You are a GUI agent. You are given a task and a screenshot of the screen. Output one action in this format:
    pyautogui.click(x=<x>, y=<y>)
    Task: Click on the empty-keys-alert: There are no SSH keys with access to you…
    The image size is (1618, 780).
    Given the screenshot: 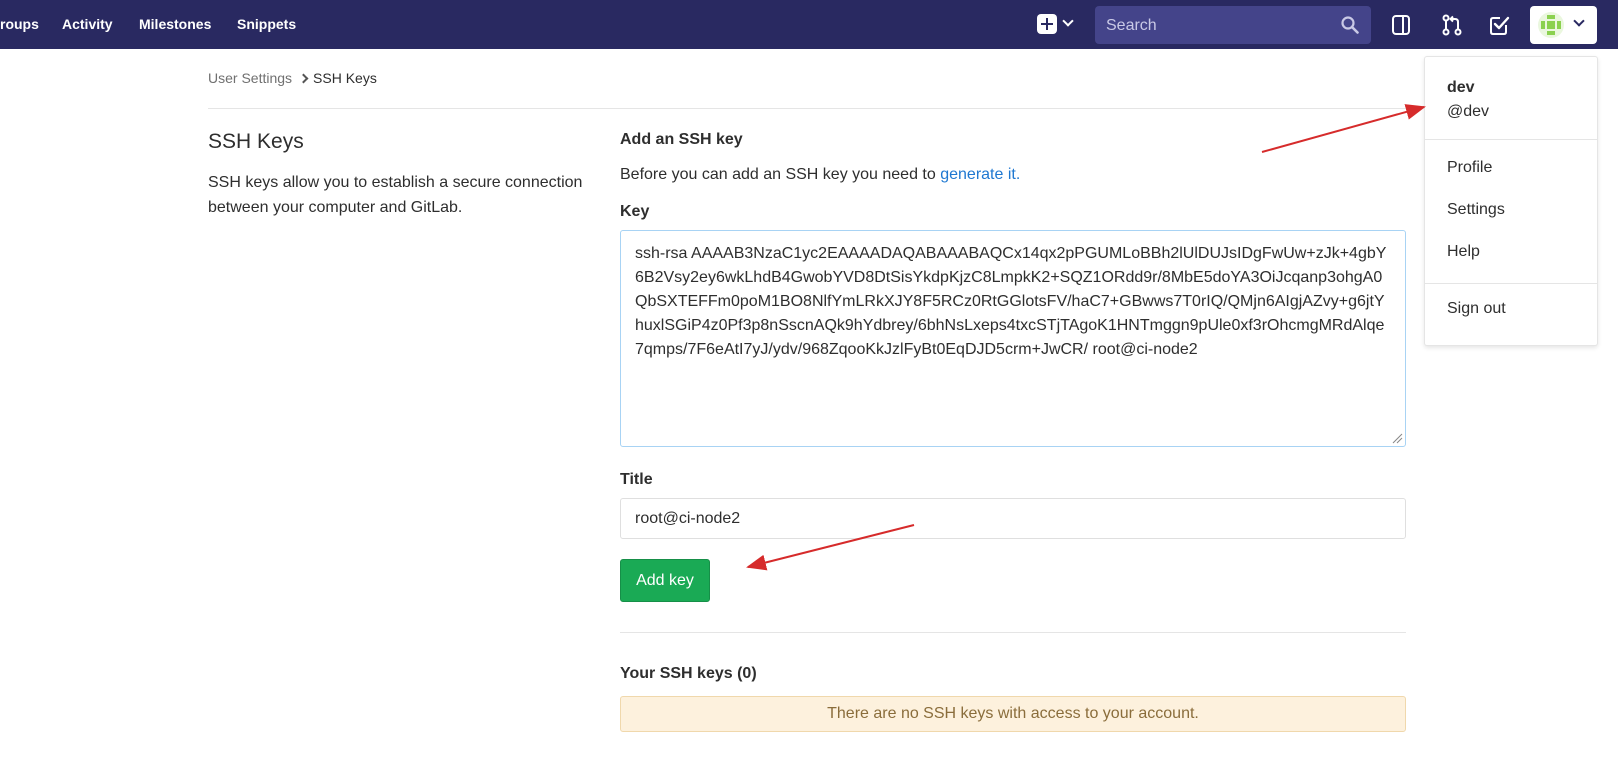 What is the action you would take?
    pyautogui.click(x=1013, y=714)
    